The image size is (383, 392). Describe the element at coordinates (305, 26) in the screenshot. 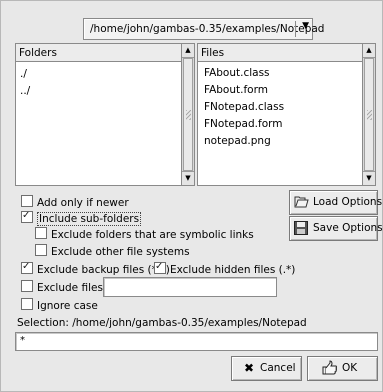

I see `chevron-down-icon: ▼` at that location.